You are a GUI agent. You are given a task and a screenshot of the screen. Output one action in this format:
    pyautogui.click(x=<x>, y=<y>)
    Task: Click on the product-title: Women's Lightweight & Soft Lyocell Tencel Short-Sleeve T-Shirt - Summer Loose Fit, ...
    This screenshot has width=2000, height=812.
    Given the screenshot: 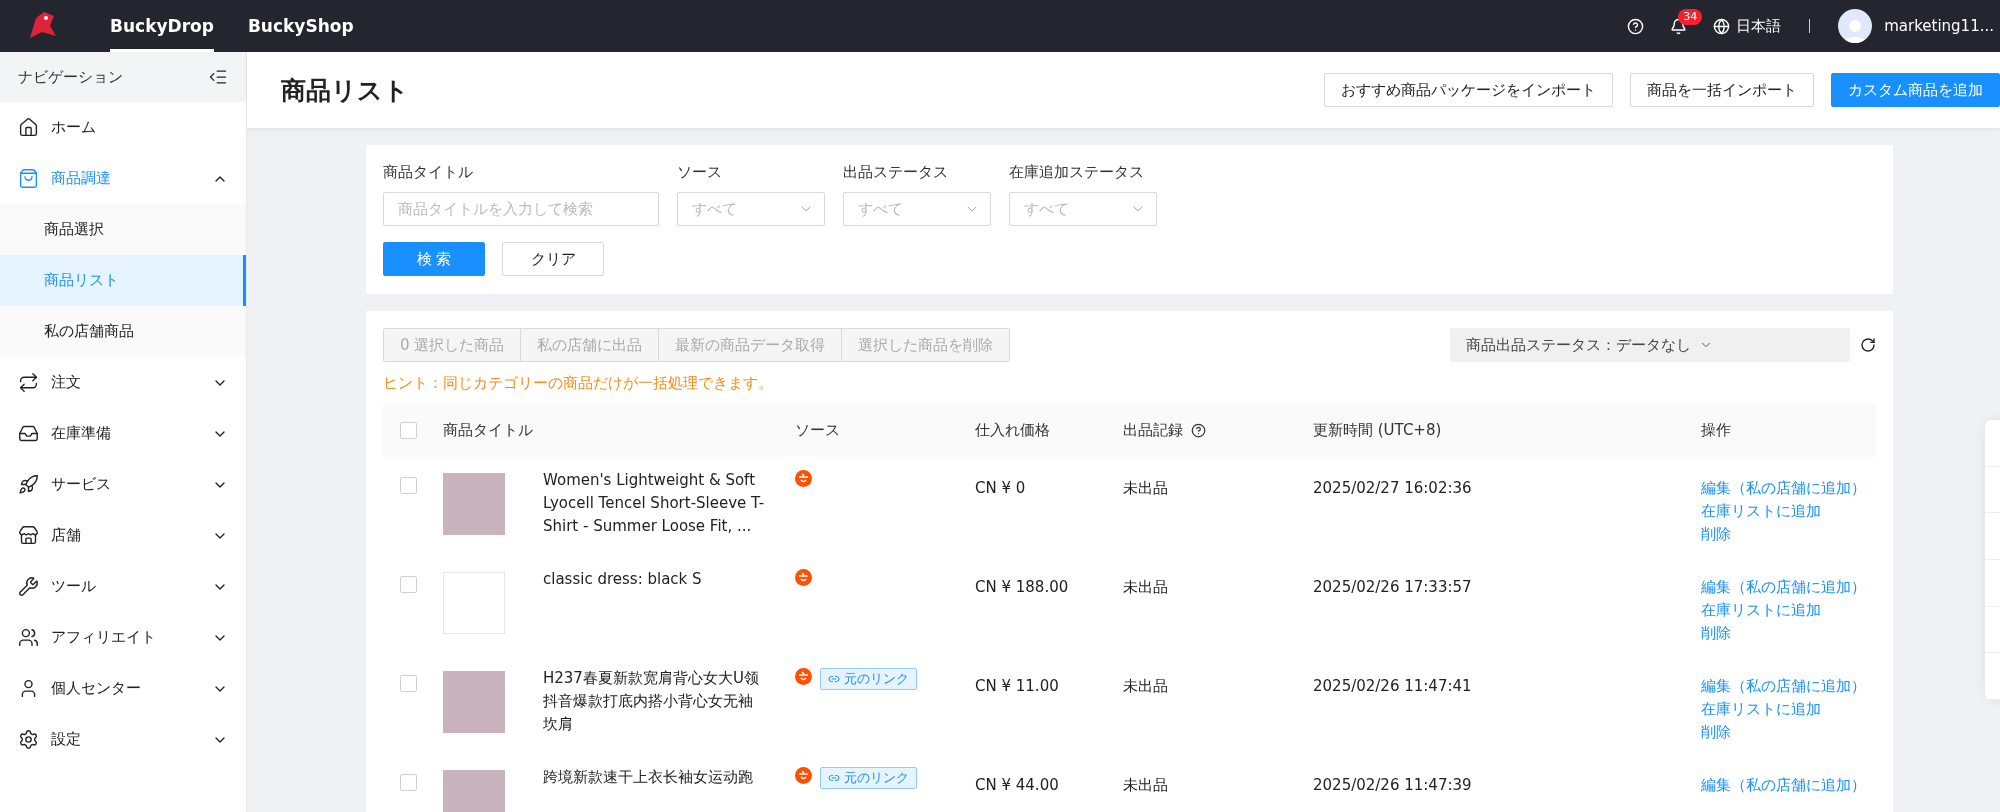 What is the action you would take?
    pyautogui.click(x=654, y=503)
    